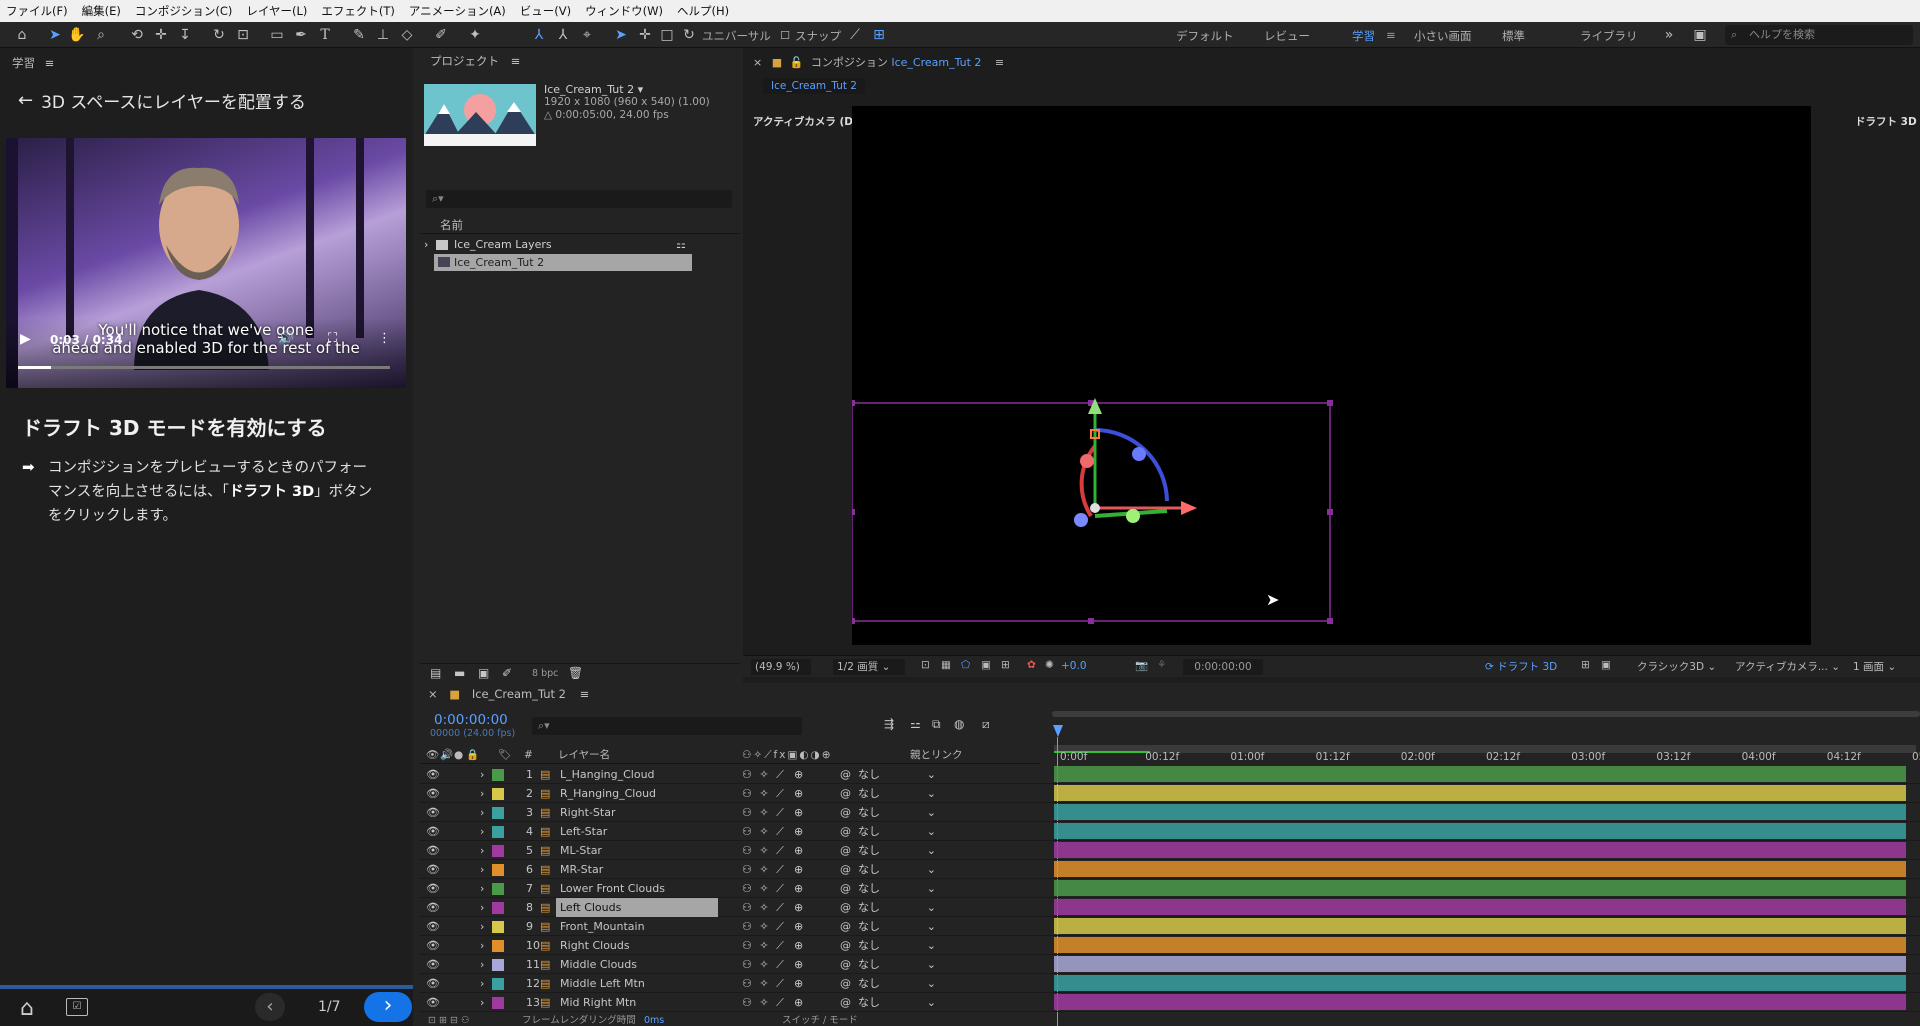  What do you see at coordinates (1486, 714) in the screenshot?
I see `work-area-bar` at bounding box center [1486, 714].